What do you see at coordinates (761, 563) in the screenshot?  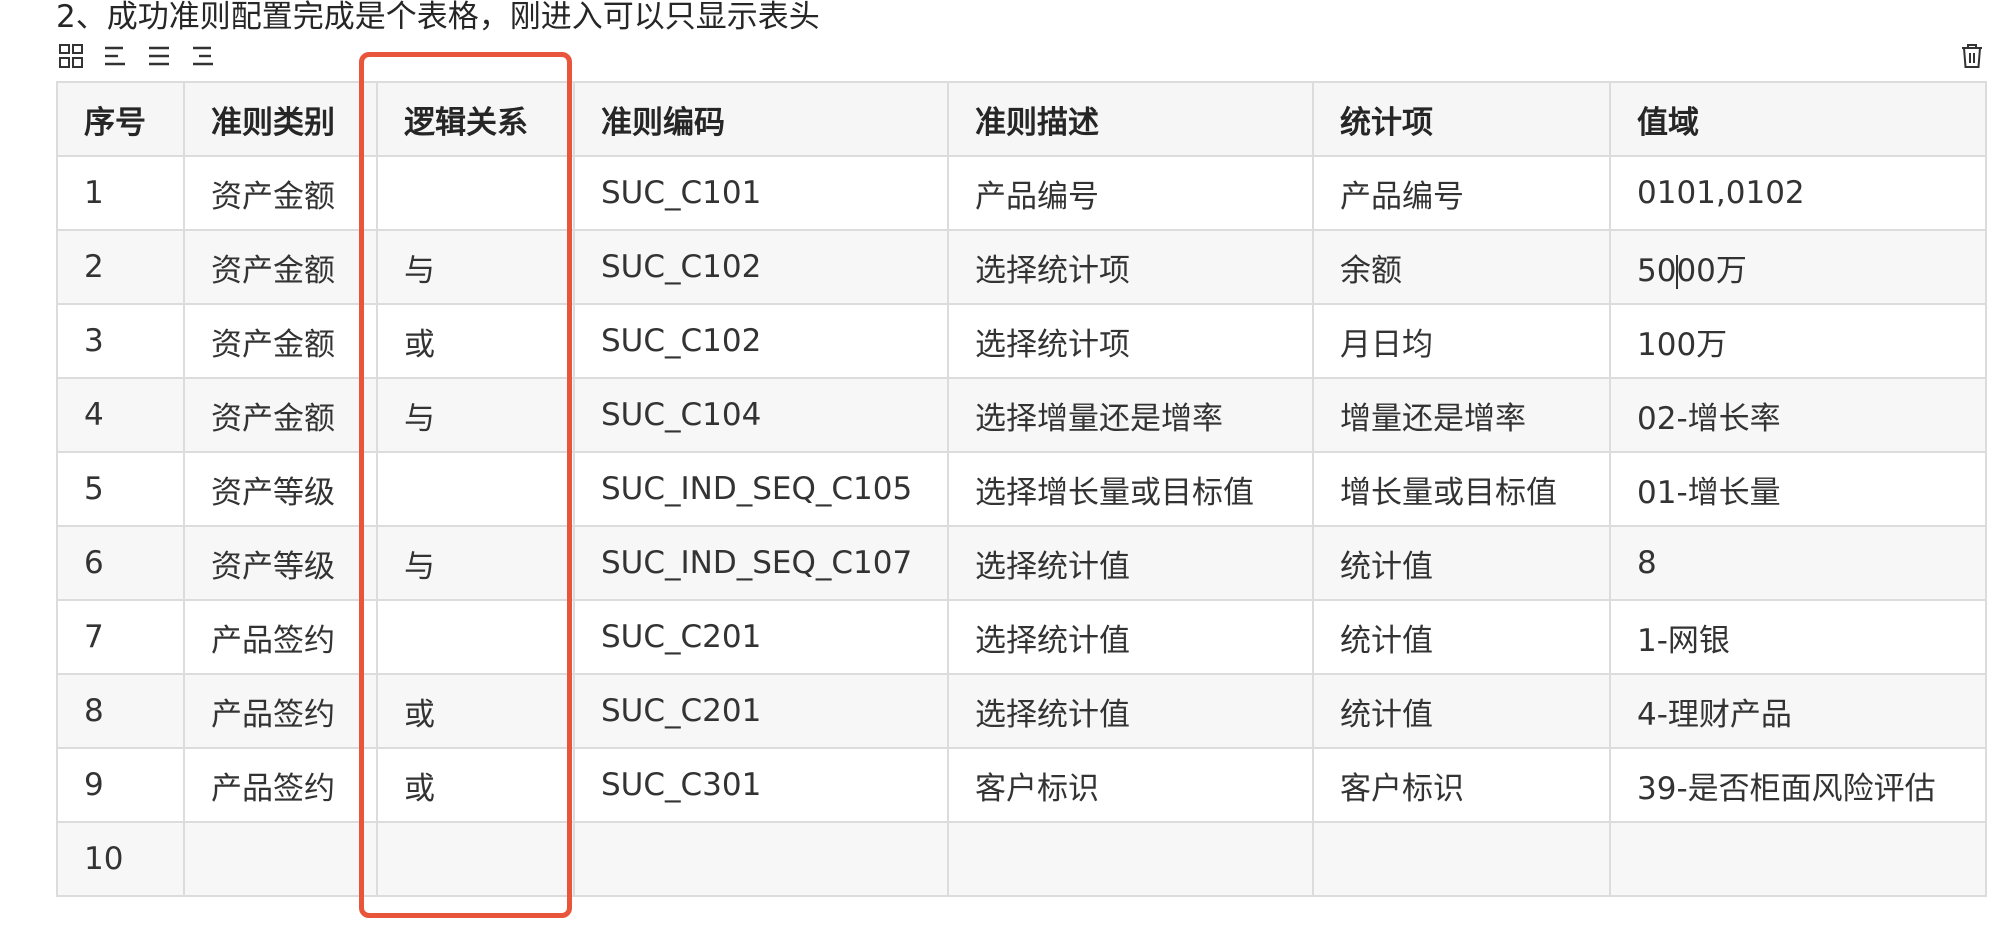 I see `code-cell: SUC_IND_SEQ_C107` at bounding box center [761, 563].